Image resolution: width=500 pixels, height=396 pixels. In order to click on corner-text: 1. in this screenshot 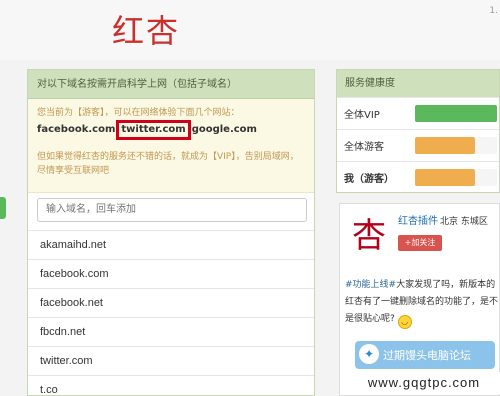, I will do `click(493, 11)`.